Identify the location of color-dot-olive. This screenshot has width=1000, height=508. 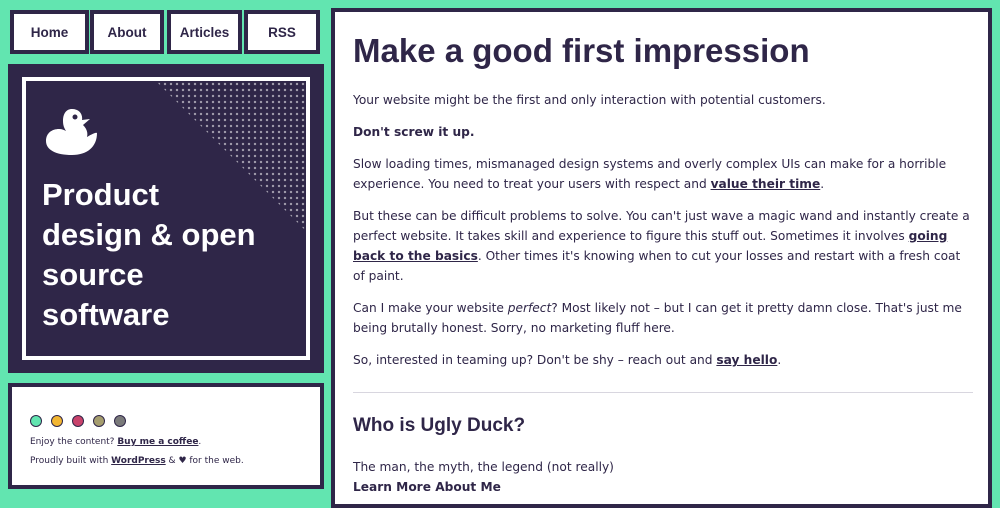
(99, 421).